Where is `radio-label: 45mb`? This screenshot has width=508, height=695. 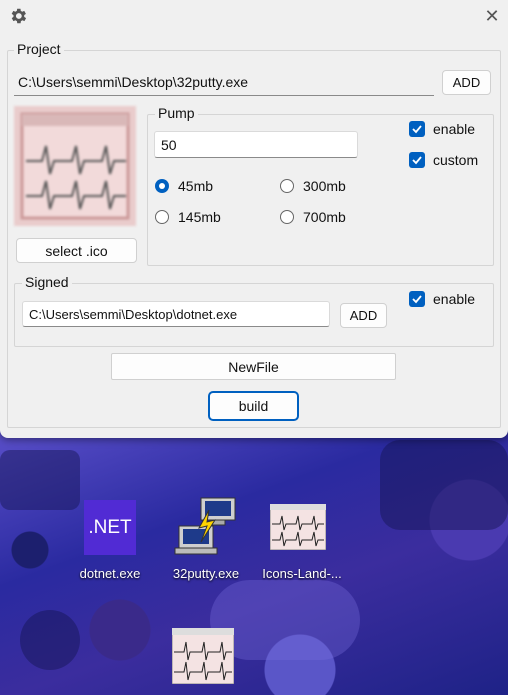 radio-label: 45mb is located at coordinates (196, 186).